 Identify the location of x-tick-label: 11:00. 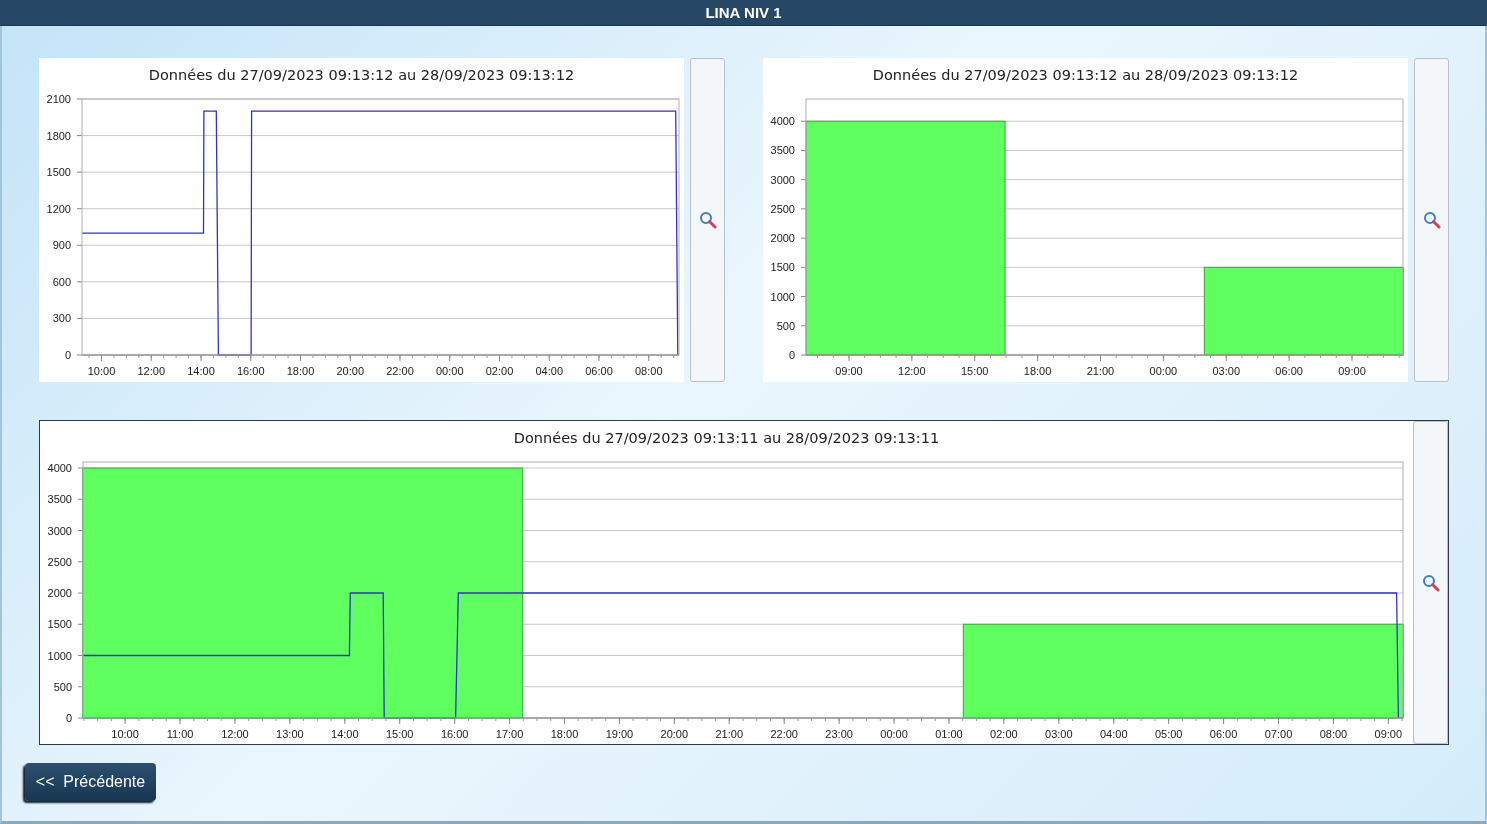
(180, 733).